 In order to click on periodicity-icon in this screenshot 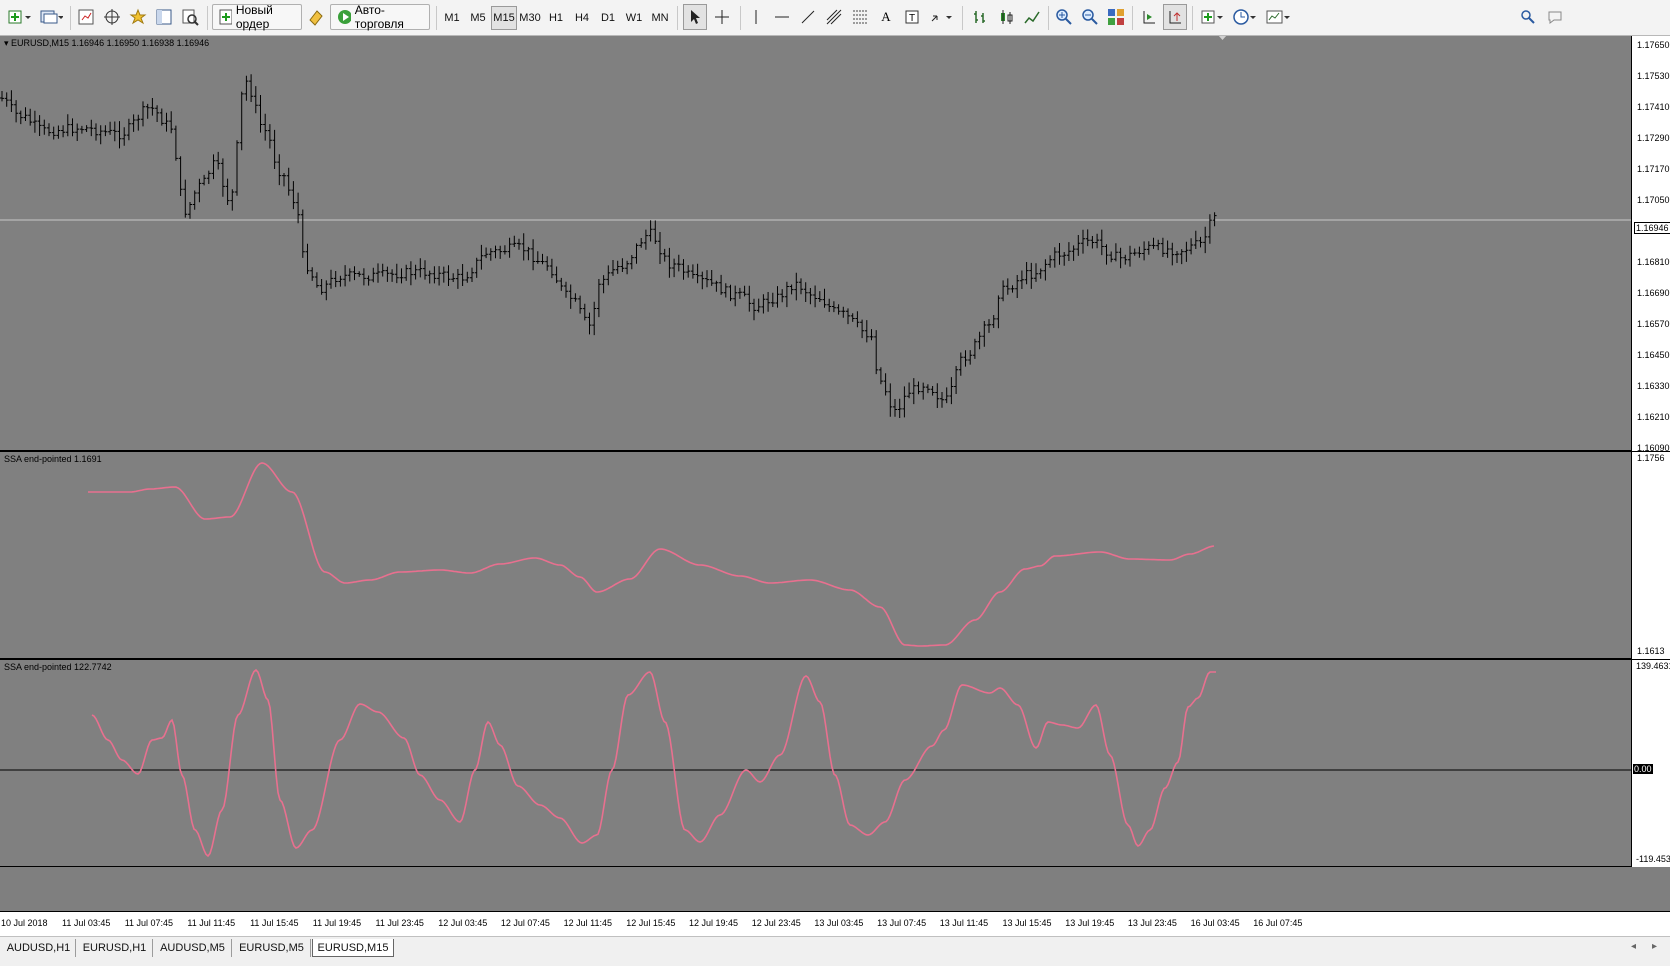, I will do `click(1245, 17)`.